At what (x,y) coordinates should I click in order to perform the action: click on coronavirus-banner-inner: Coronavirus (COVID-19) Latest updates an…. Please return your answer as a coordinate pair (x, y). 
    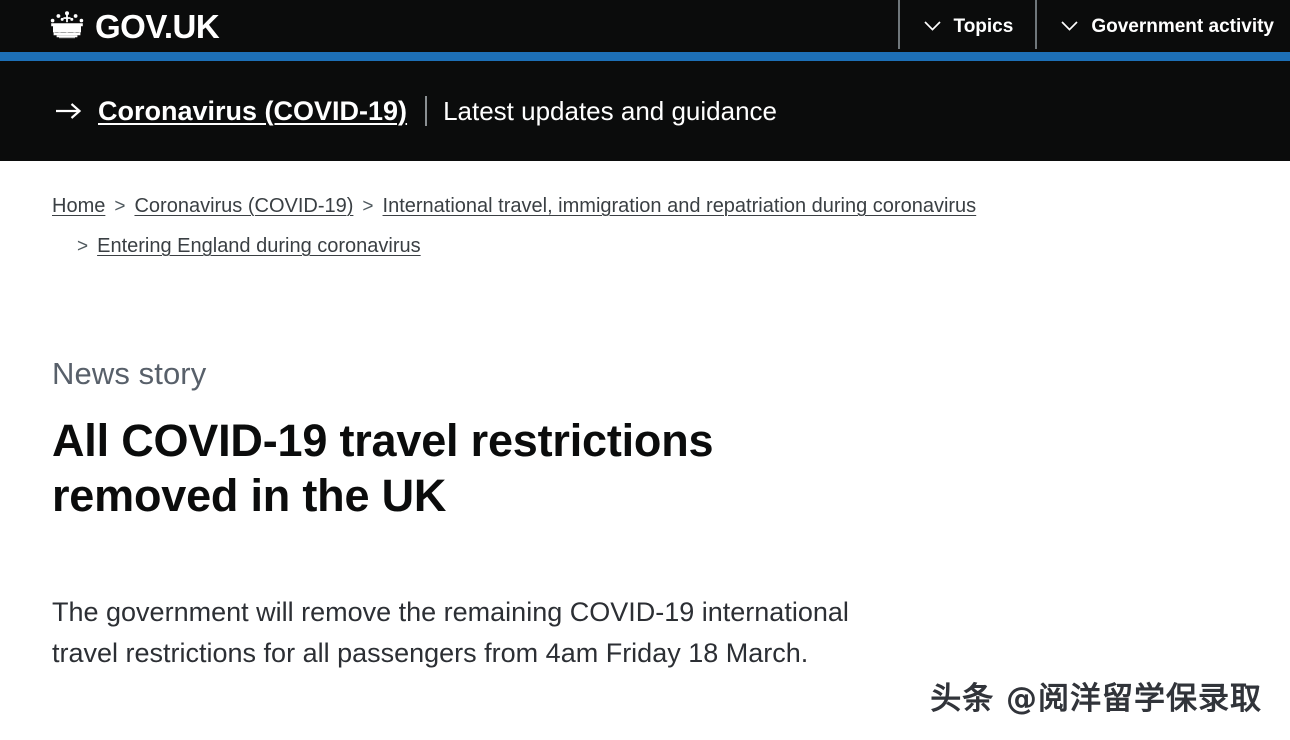
    Looking at the image, I should click on (416, 111).